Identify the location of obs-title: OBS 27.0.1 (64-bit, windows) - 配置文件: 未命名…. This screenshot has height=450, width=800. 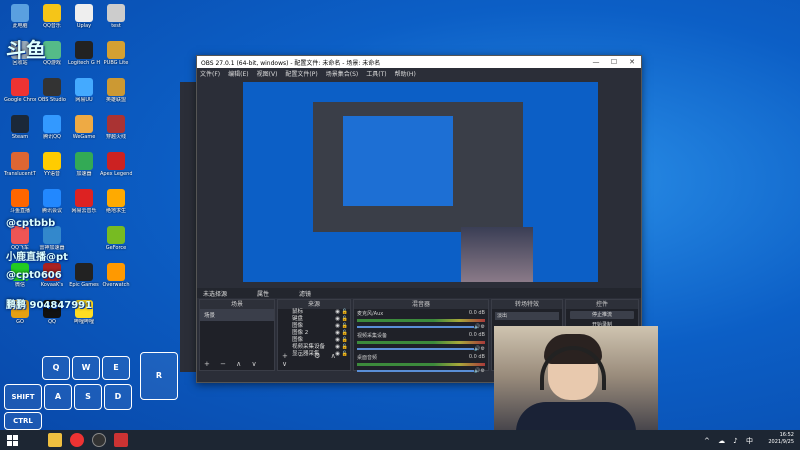
(291, 63).